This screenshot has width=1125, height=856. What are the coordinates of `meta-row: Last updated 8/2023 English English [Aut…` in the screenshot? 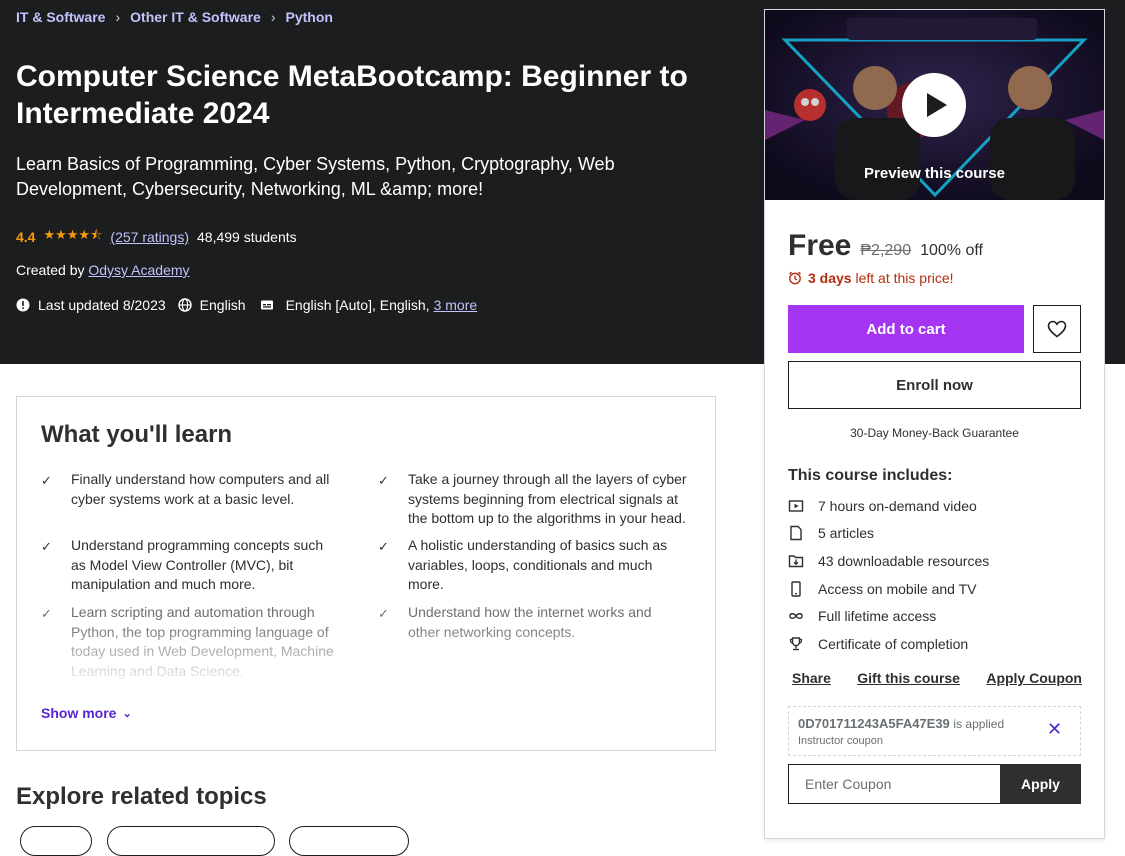 It's located at (246, 305).